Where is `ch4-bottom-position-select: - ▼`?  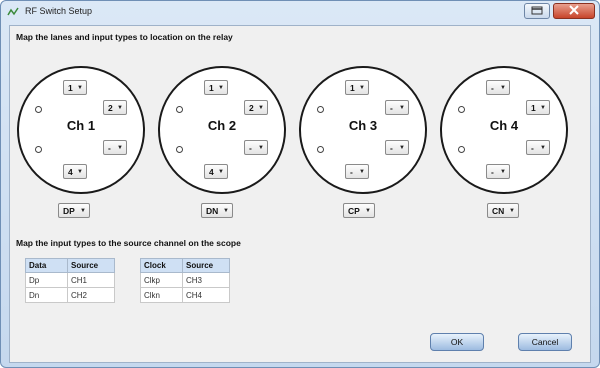
ch4-bottom-position-select: - ▼ is located at coordinates (498, 171).